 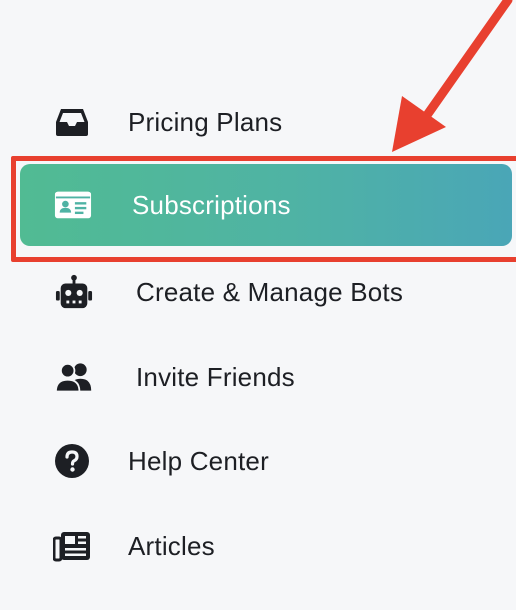 What do you see at coordinates (74, 292) in the screenshot?
I see `robot-icon` at bounding box center [74, 292].